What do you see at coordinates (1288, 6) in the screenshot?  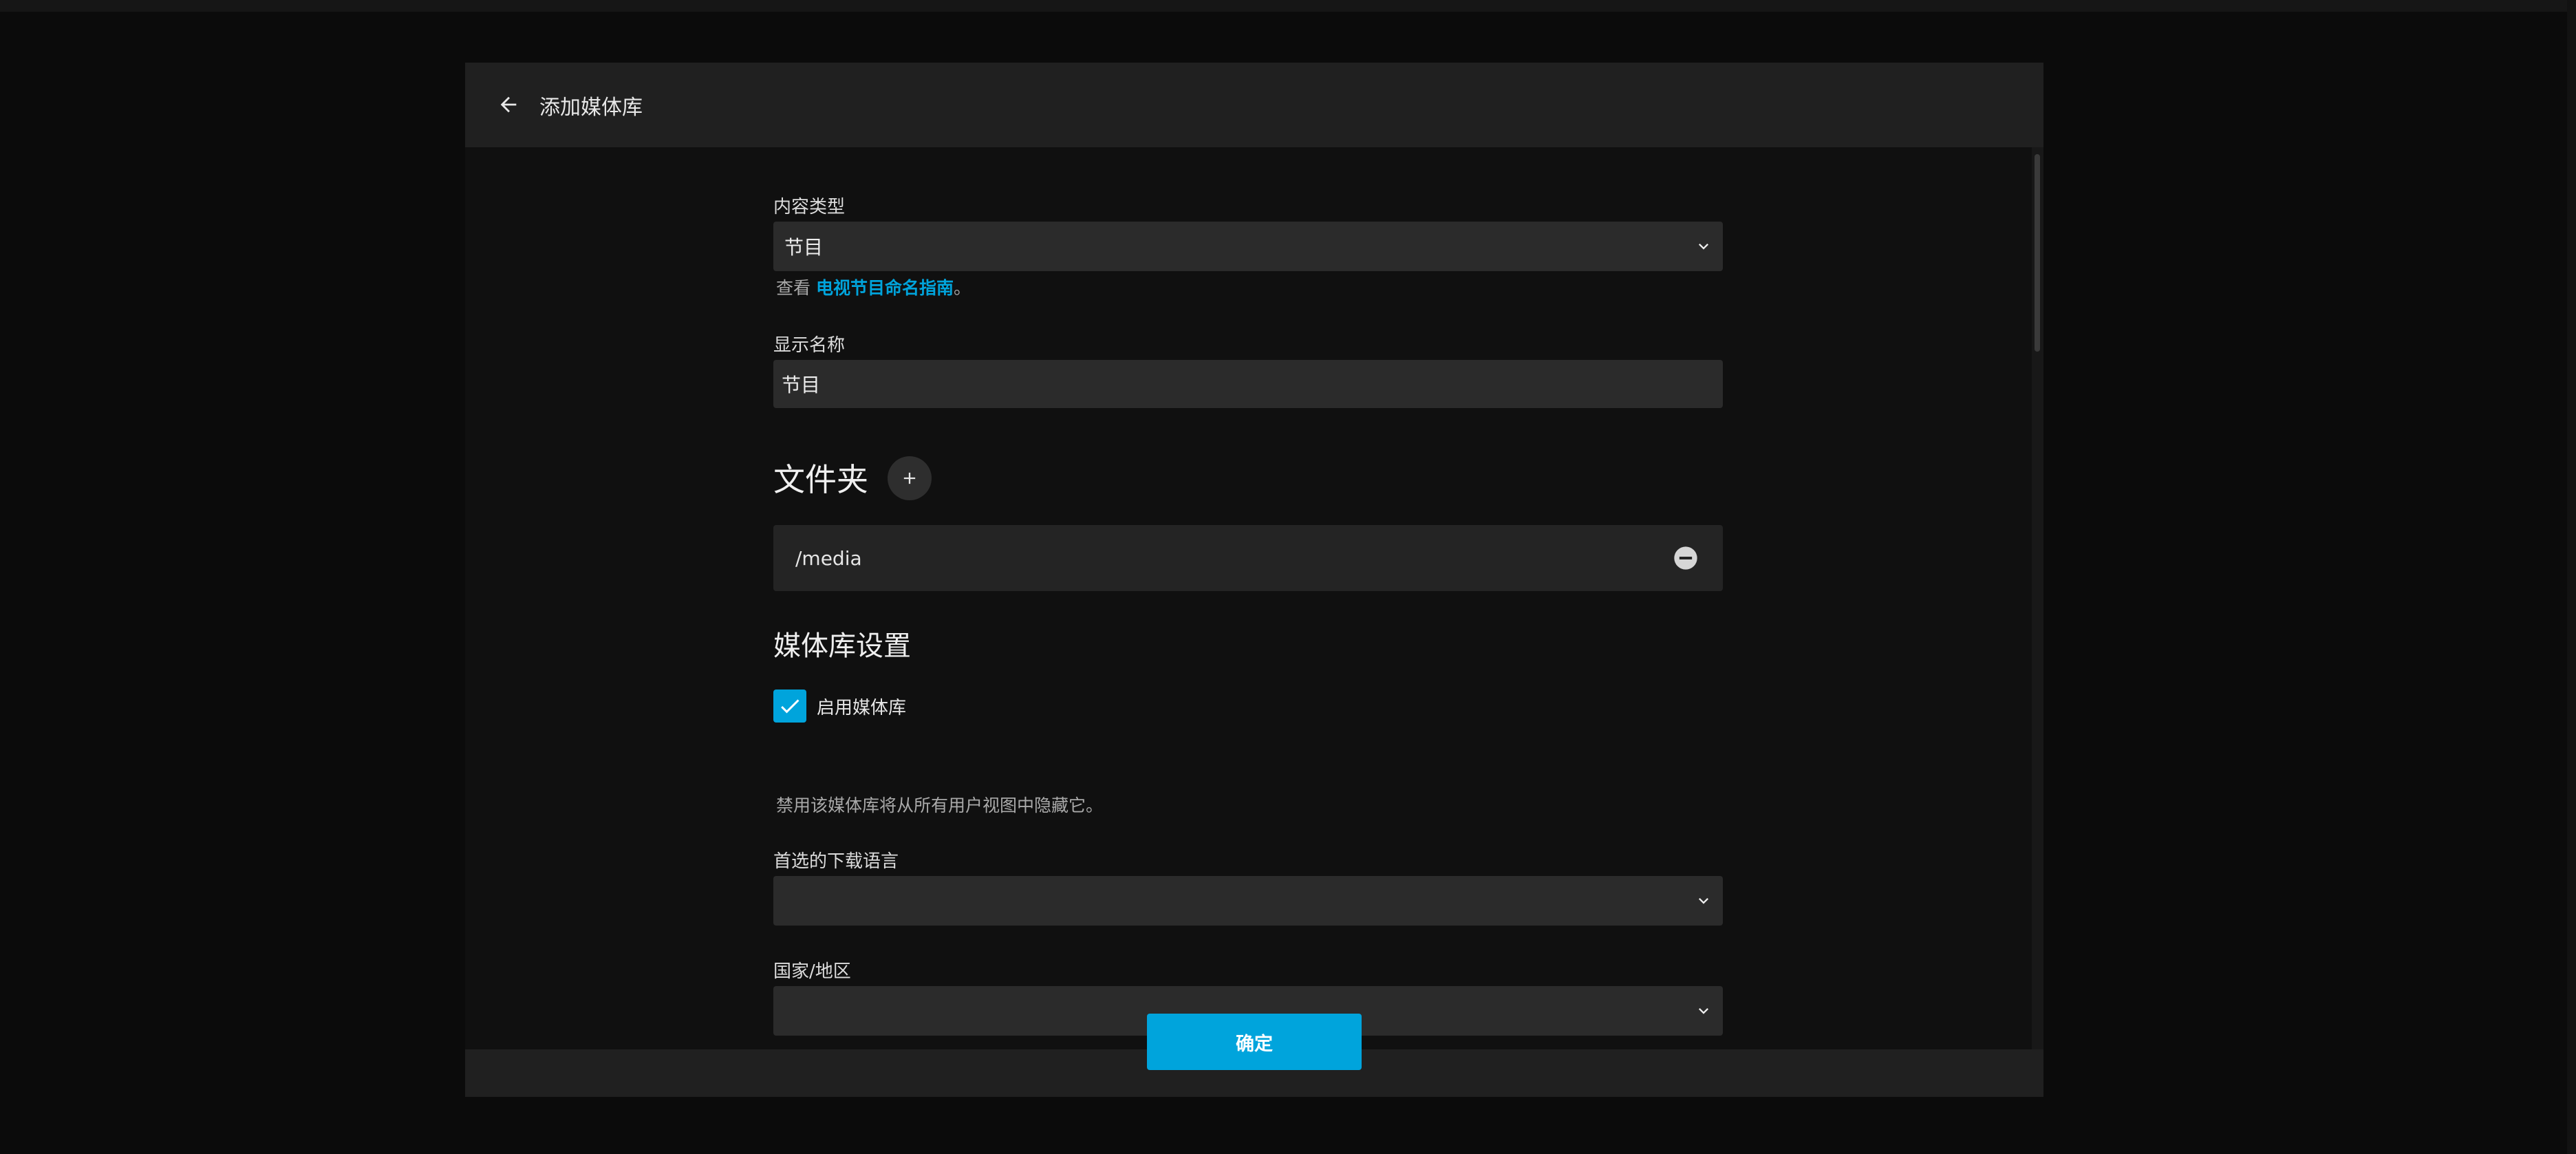 I see `browser-top-strip` at bounding box center [1288, 6].